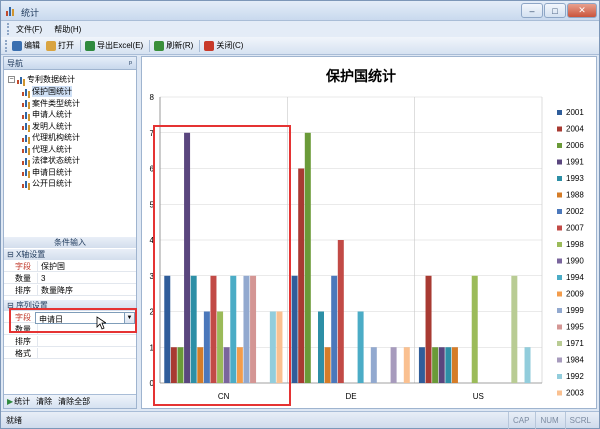 The image size is (600, 429). What do you see at coordinates (70, 254) in the screenshot?
I see `x-axis-section: ⊟ X轴设置` at bounding box center [70, 254].